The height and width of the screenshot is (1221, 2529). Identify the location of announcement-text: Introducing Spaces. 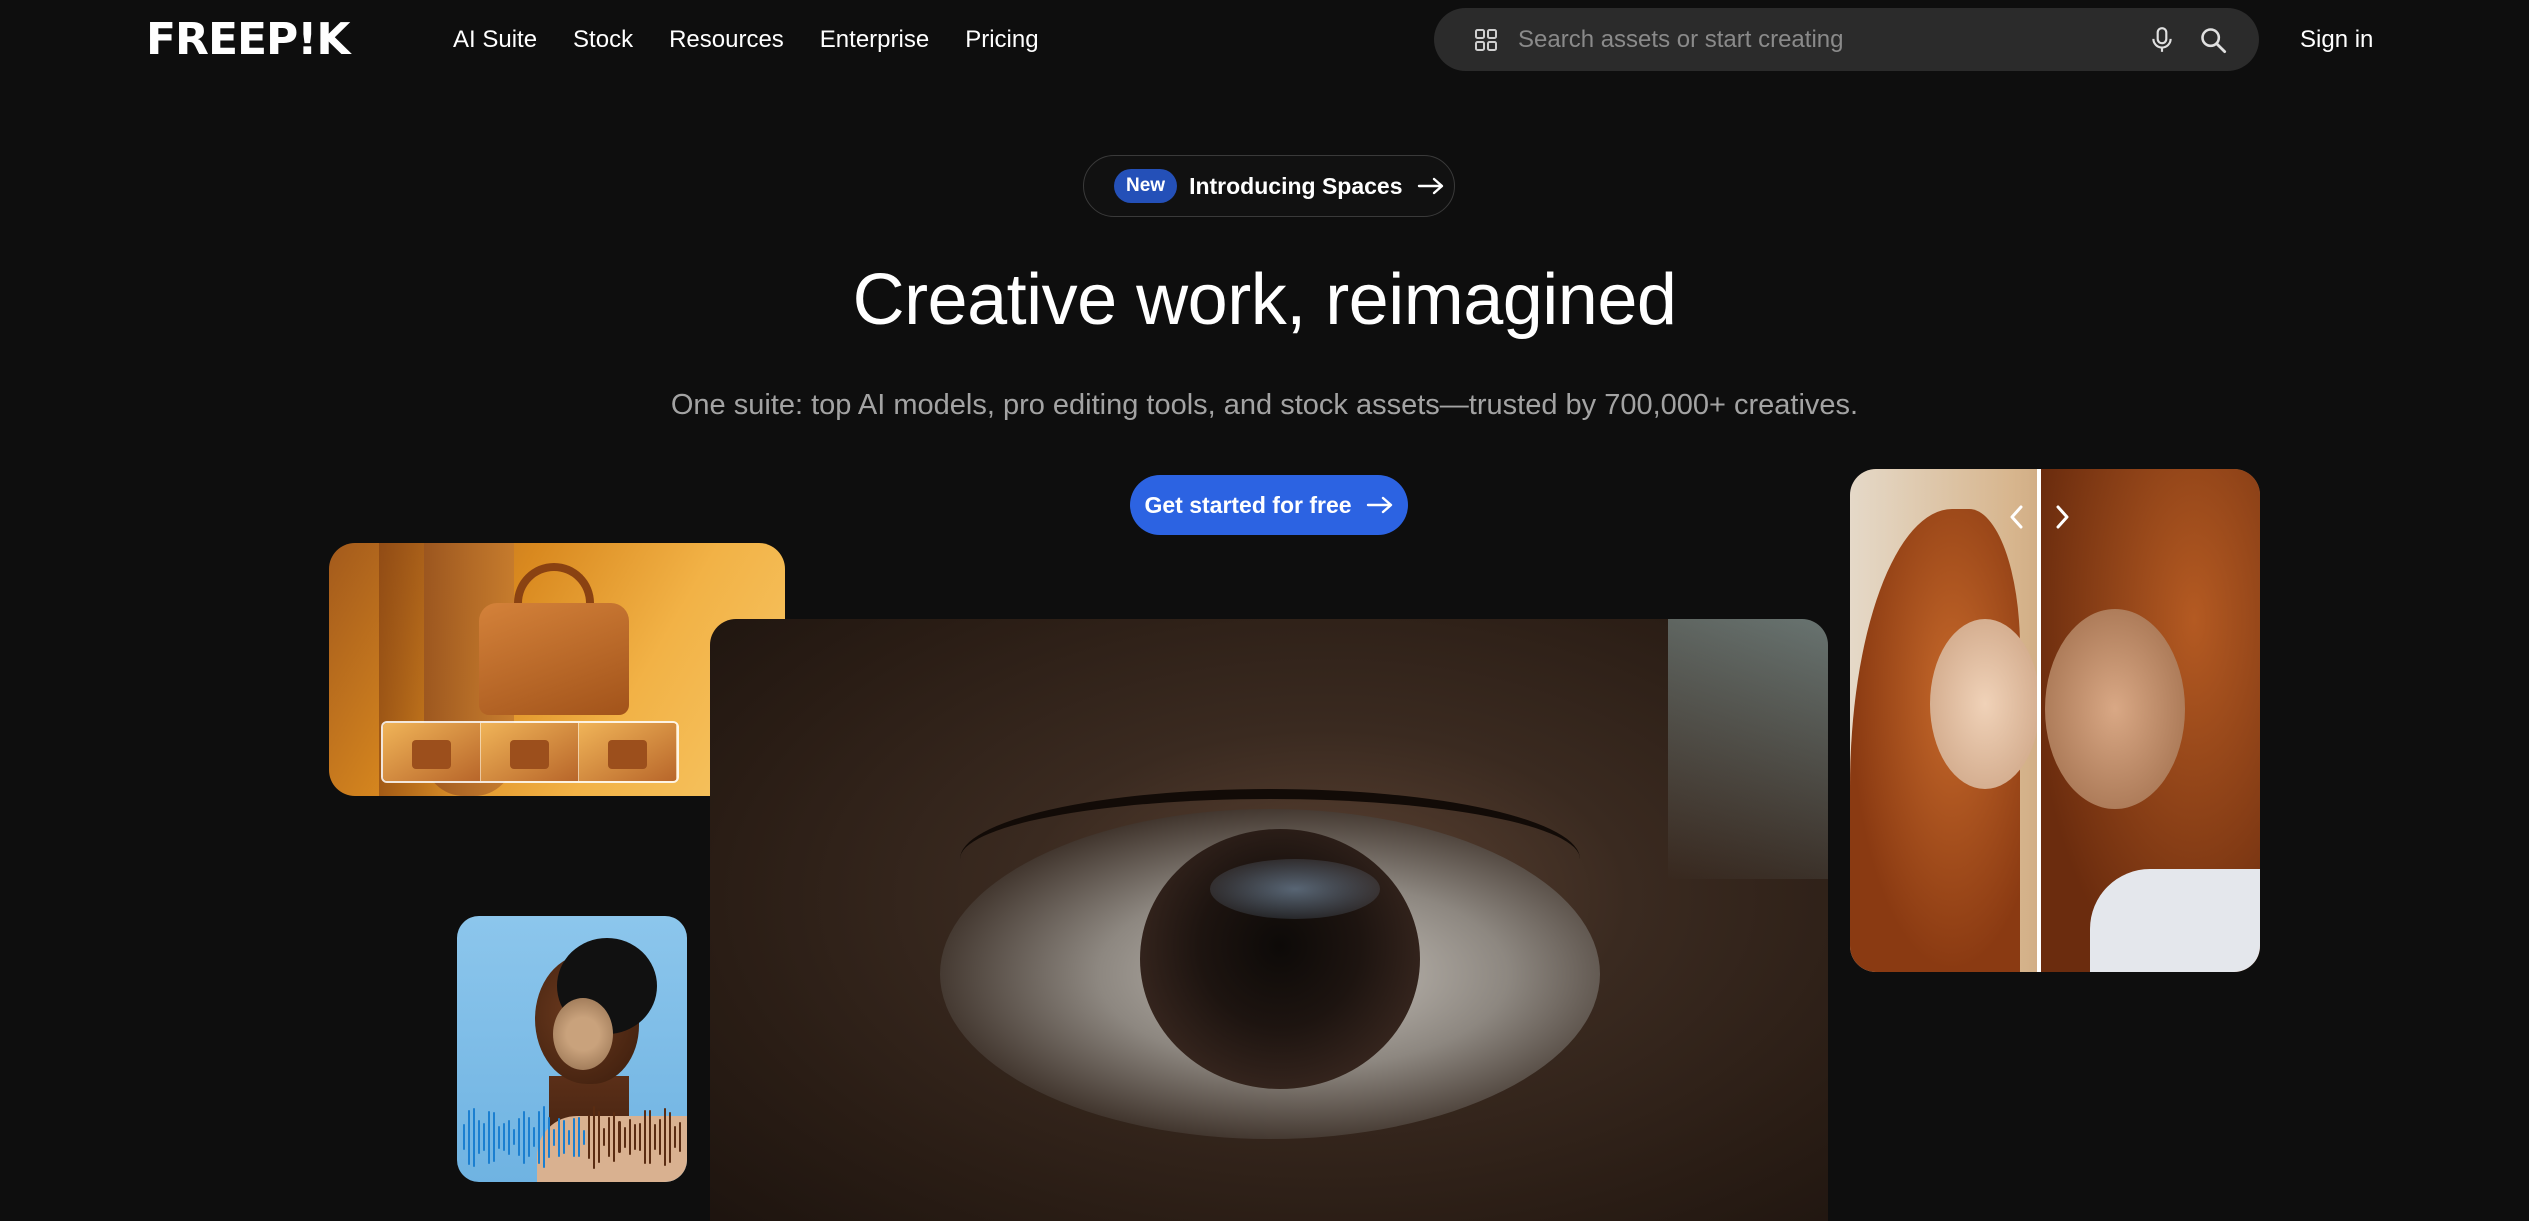
(1296, 185).